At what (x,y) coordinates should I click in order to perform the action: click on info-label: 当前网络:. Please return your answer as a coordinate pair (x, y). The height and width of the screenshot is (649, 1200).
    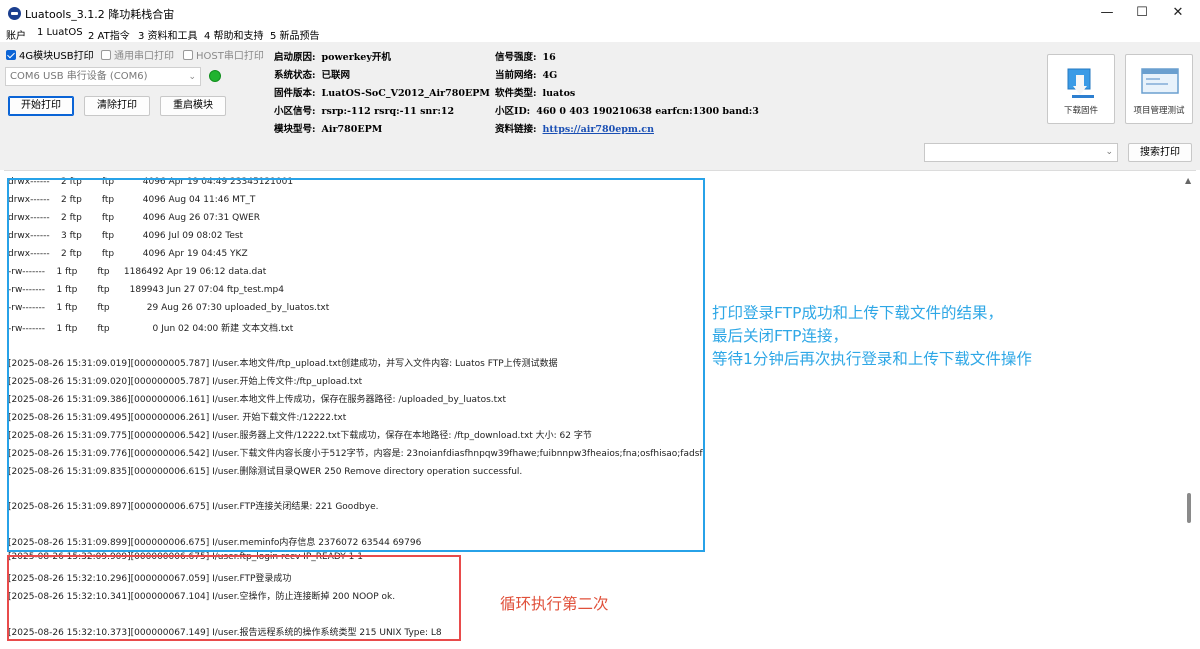
    Looking at the image, I should click on (516, 75).